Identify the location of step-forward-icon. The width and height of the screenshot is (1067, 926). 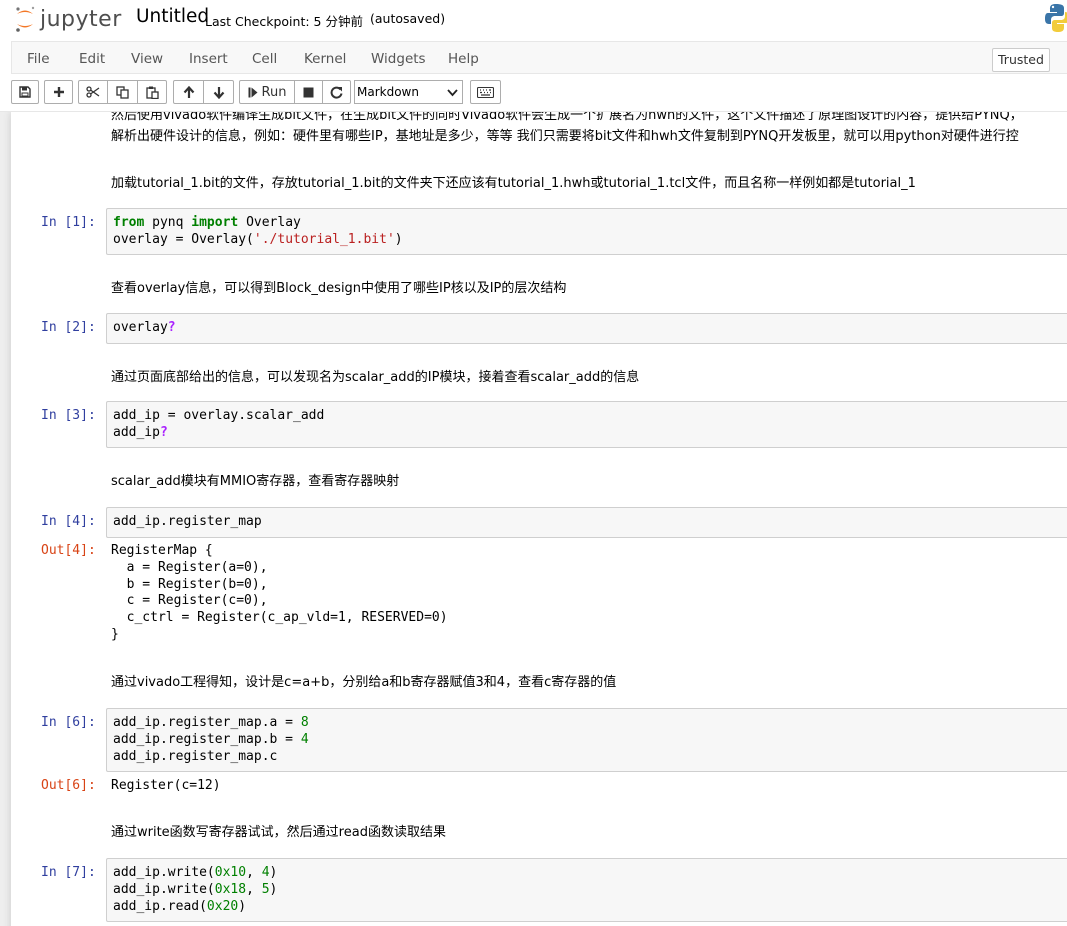
(253, 92).